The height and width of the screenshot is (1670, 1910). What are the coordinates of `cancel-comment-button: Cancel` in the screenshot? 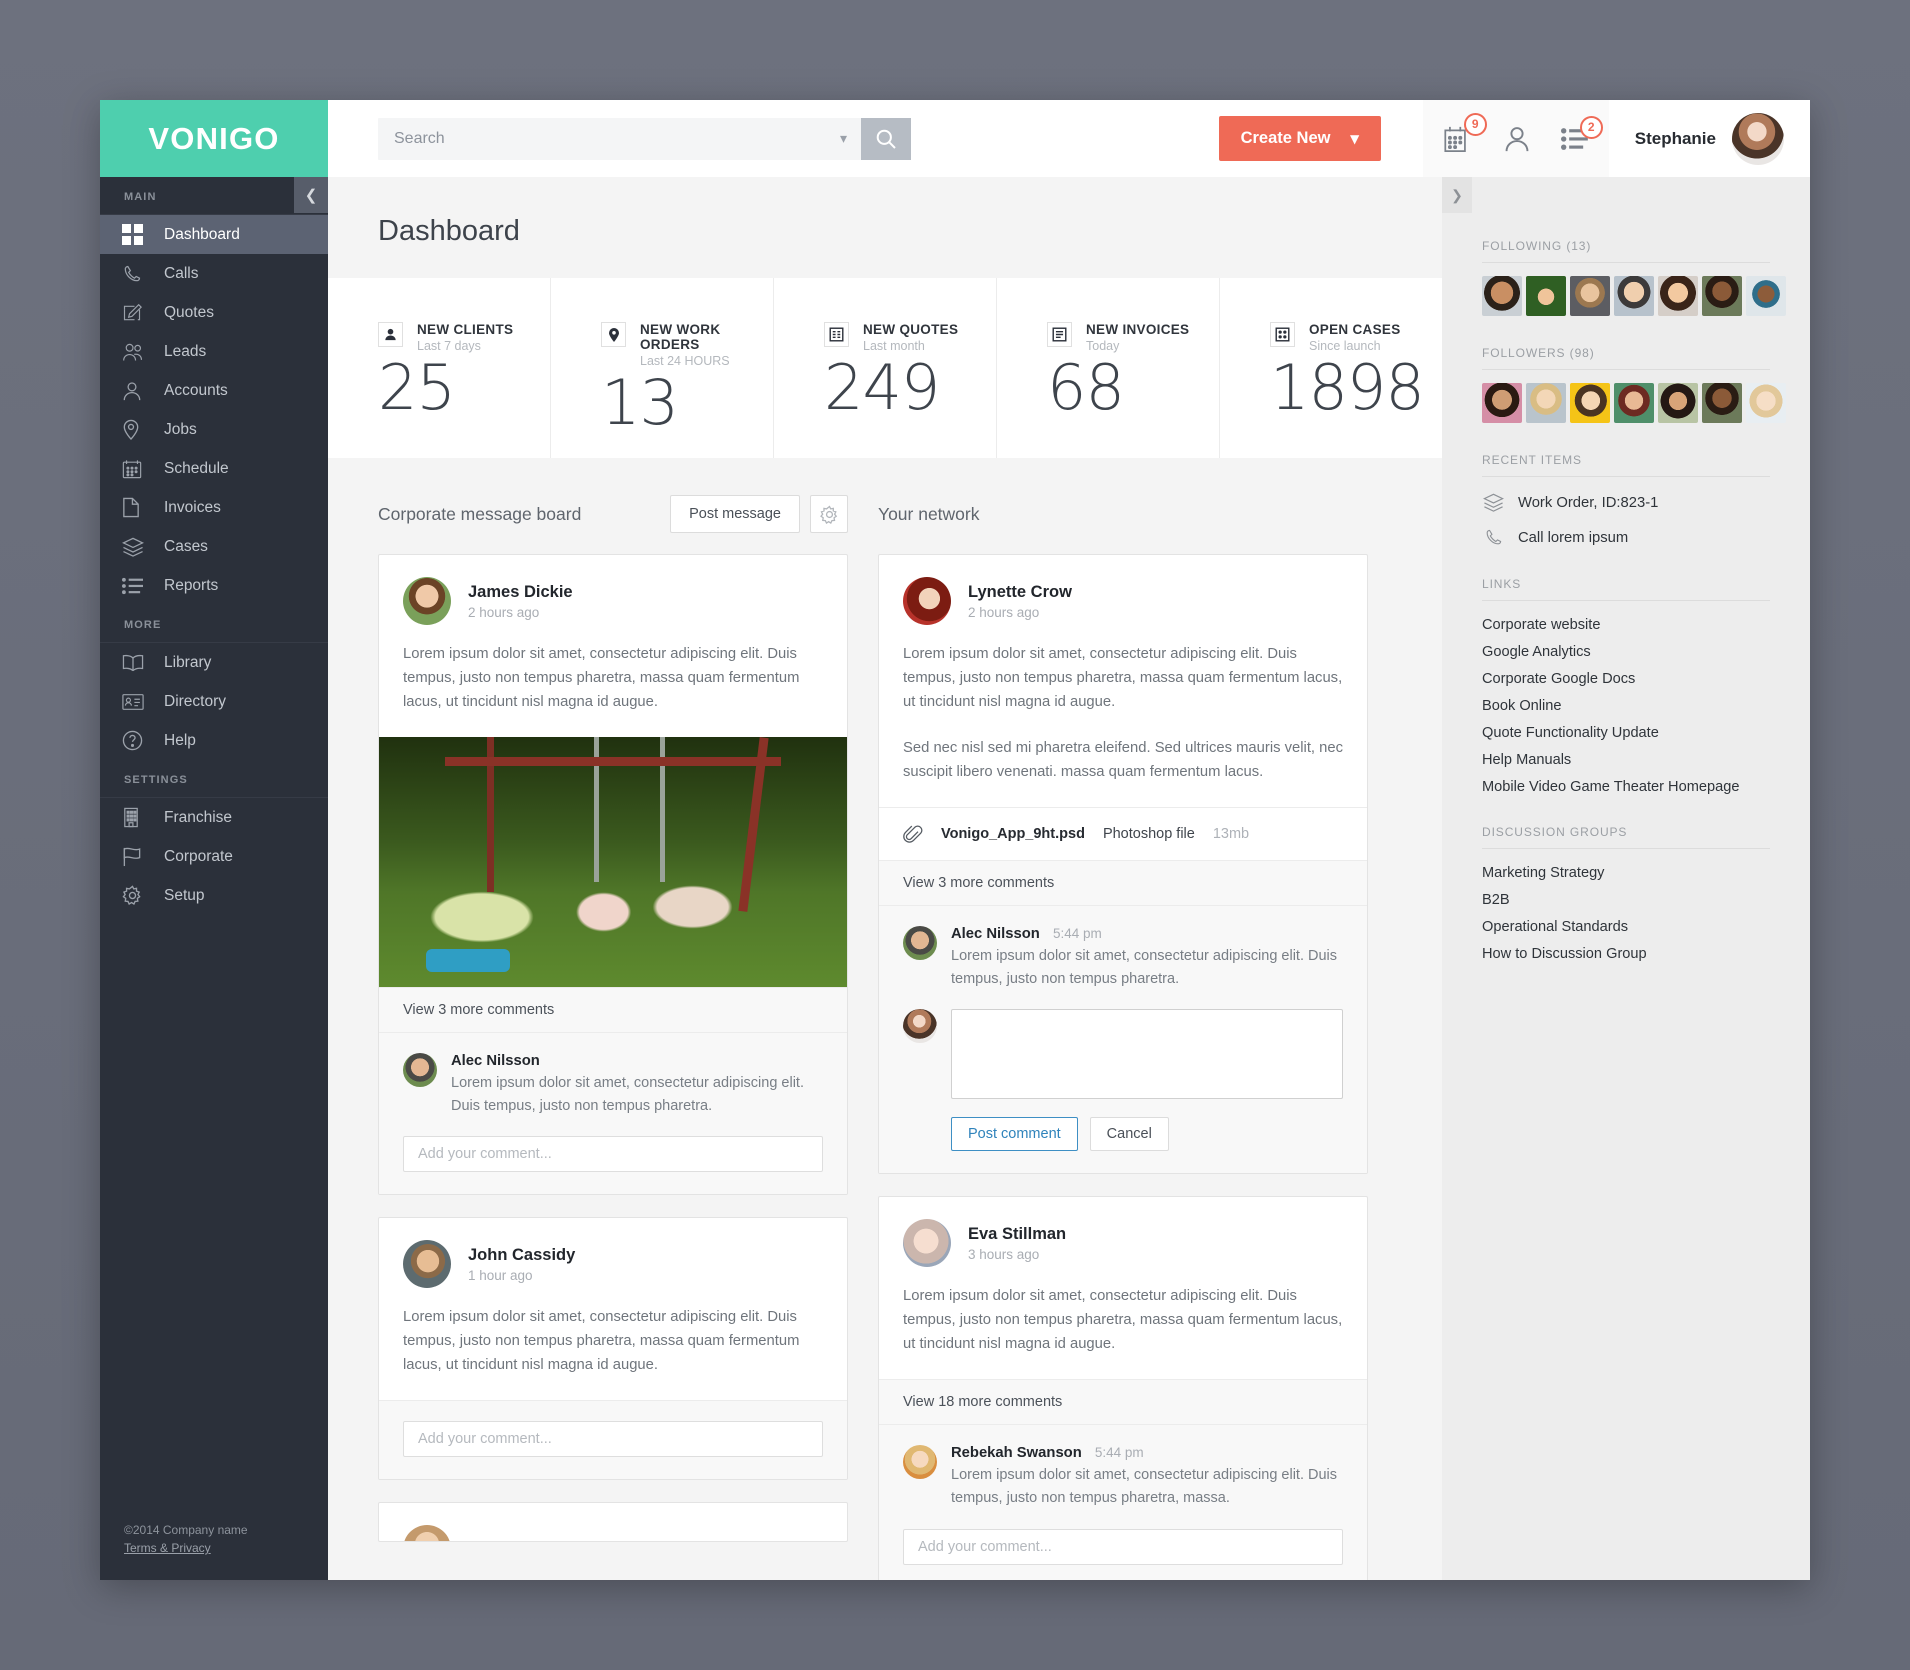 It's located at (1129, 1134).